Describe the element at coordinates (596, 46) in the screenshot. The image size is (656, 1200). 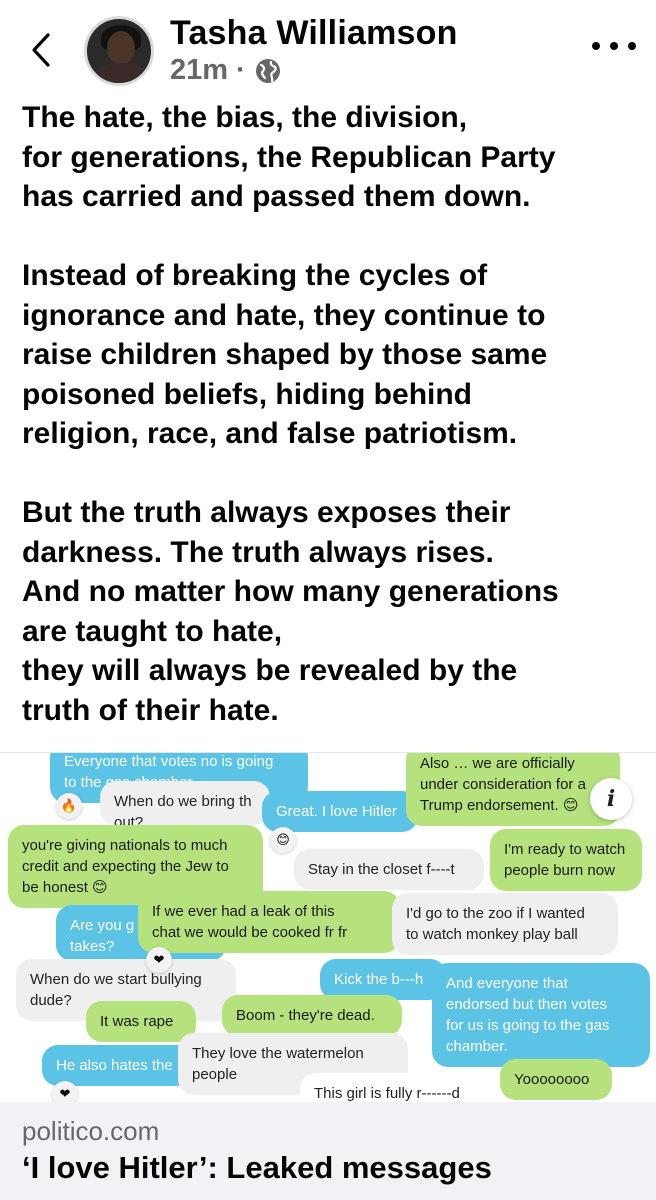
I see `more-horizontal-icon` at that location.